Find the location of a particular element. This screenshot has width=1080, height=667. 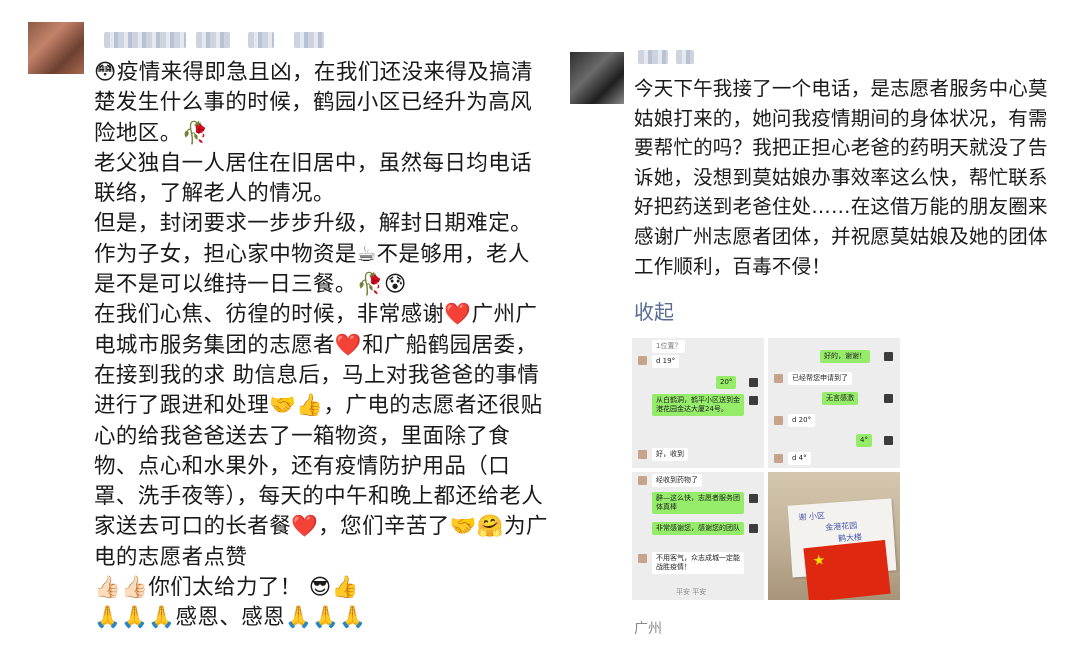

paragraph: 🙏🙏🙏感恩、感恩🙏🙏🙏 is located at coordinates (322, 618).